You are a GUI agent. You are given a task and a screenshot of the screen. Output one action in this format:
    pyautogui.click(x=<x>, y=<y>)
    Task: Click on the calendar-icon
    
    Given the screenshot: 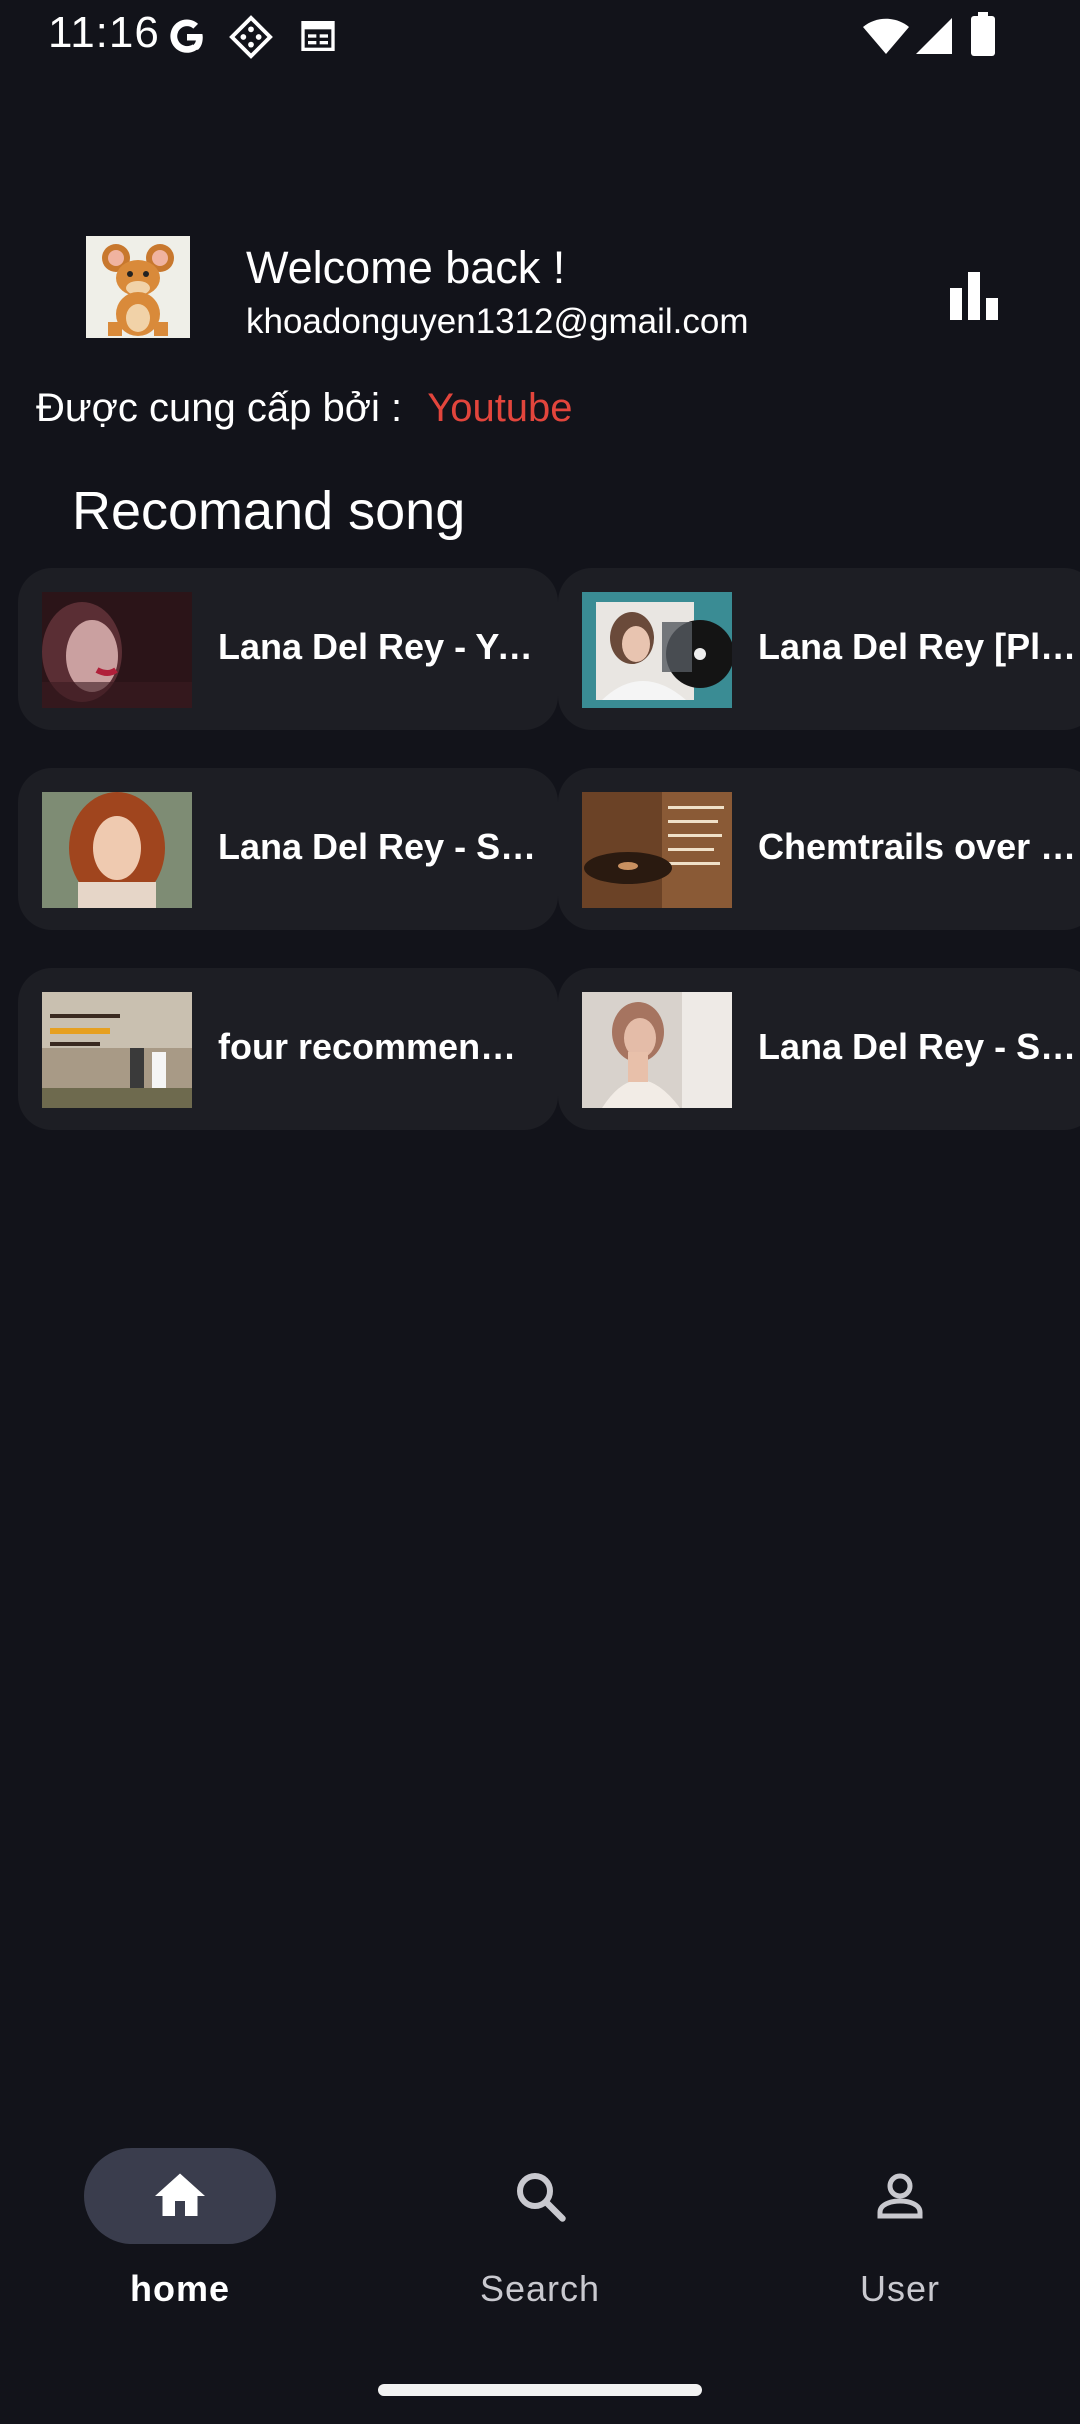 What is the action you would take?
    pyautogui.click(x=318, y=36)
    